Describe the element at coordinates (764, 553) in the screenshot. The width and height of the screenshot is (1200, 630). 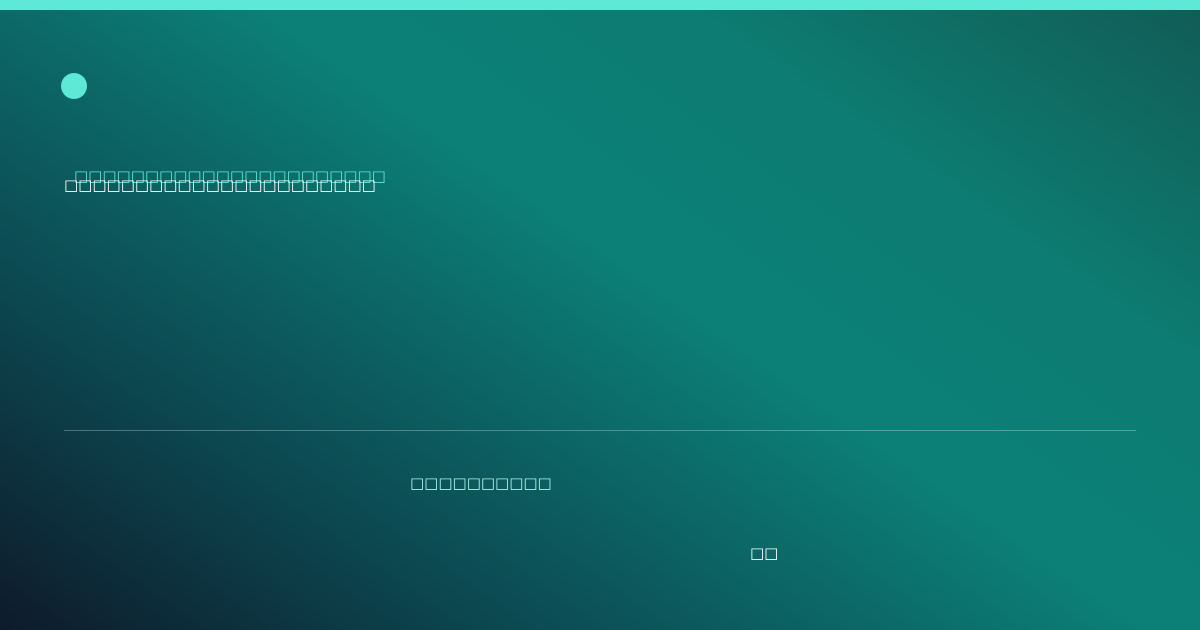
I see `footer-small-text: □□` at that location.